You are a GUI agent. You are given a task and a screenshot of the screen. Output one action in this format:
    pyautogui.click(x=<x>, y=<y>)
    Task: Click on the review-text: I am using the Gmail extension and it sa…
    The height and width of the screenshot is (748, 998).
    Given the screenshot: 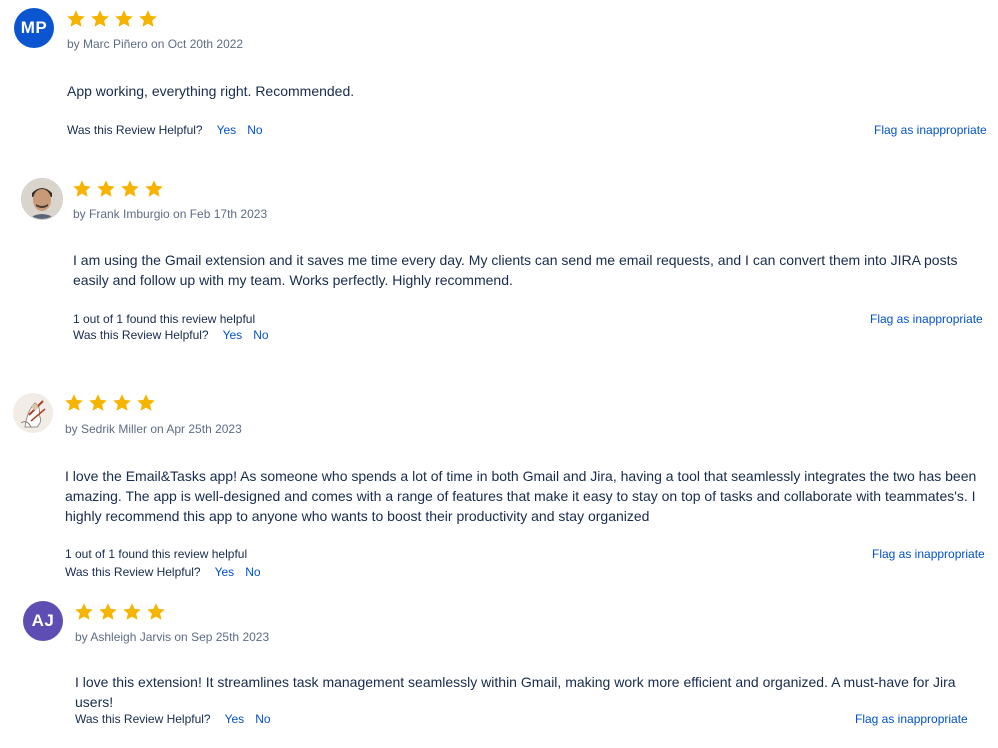 What is the action you would take?
    pyautogui.click(x=515, y=270)
    